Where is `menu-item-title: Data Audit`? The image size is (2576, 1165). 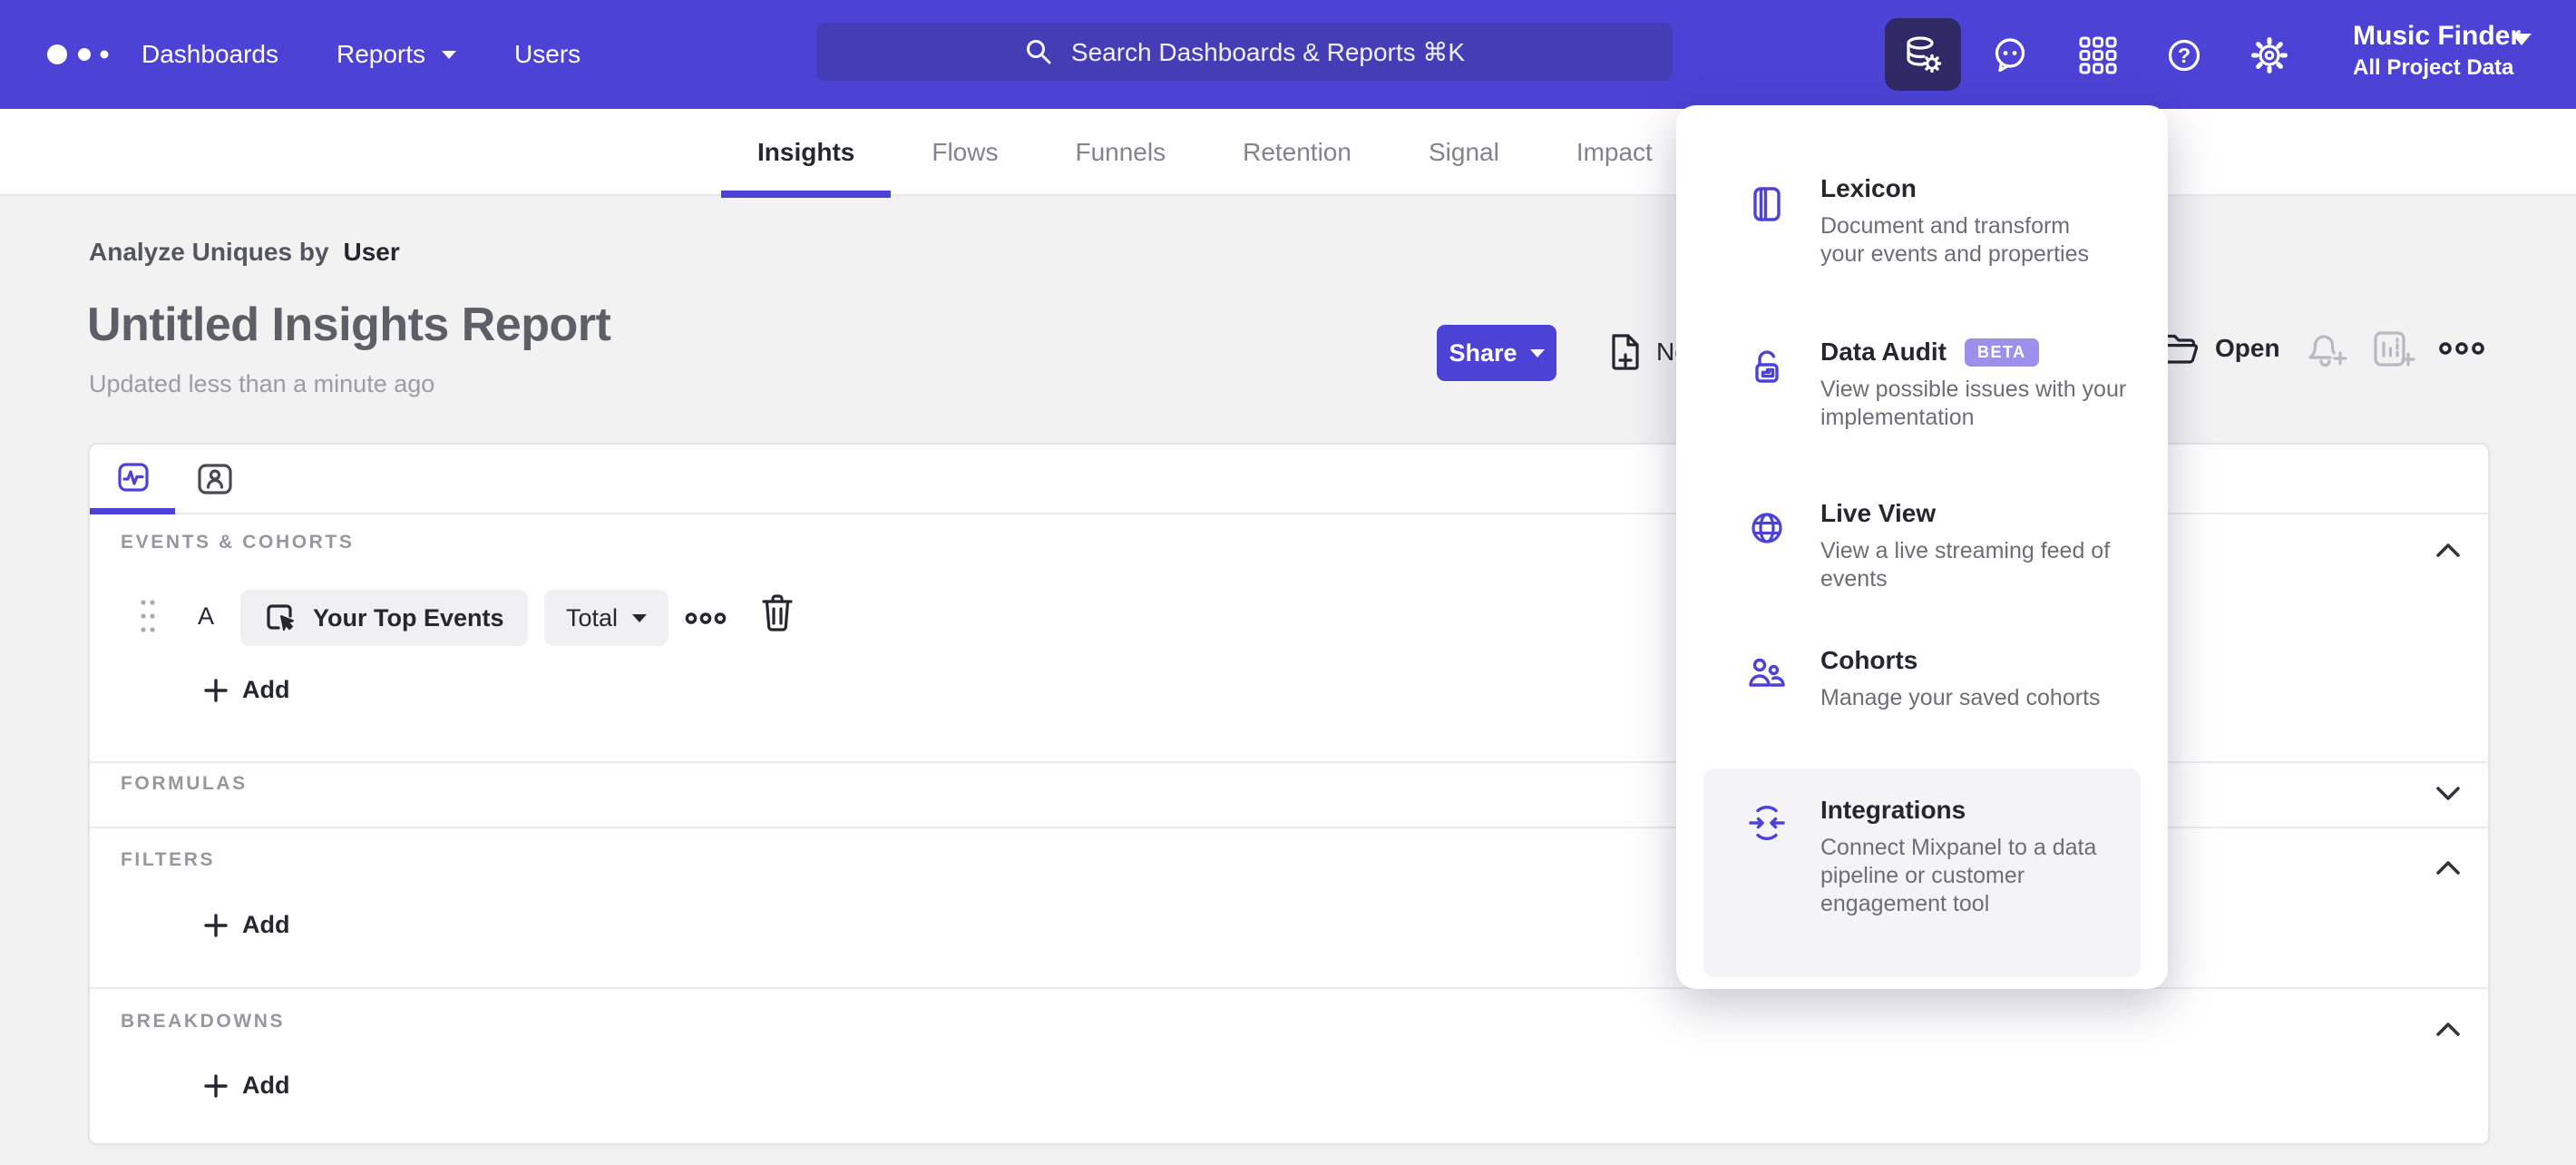 menu-item-title: Data Audit is located at coordinates (1883, 352).